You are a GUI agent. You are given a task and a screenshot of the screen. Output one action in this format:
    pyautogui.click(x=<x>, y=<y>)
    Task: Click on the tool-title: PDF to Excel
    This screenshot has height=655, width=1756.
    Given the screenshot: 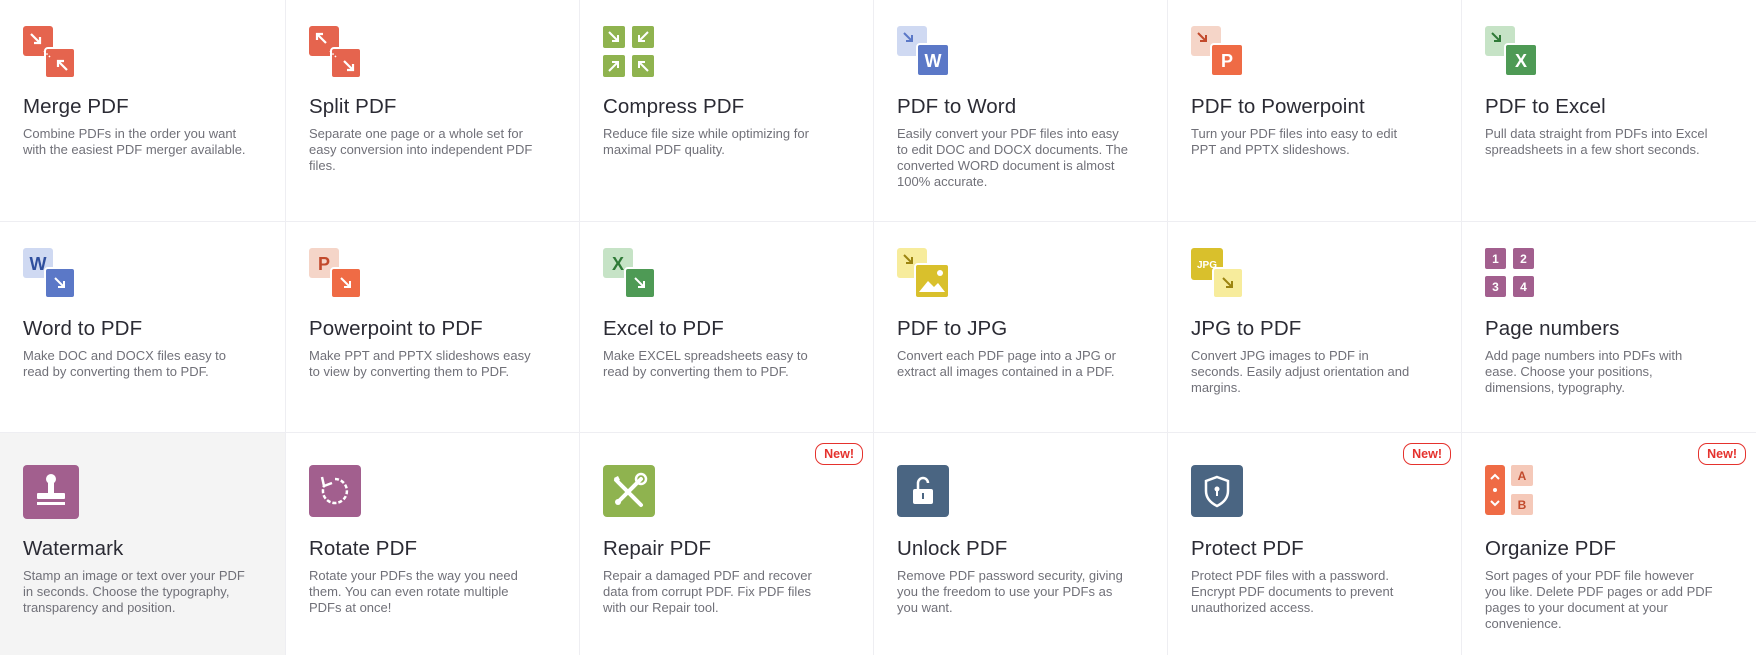 What is the action you would take?
    pyautogui.click(x=1545, y=106)
    